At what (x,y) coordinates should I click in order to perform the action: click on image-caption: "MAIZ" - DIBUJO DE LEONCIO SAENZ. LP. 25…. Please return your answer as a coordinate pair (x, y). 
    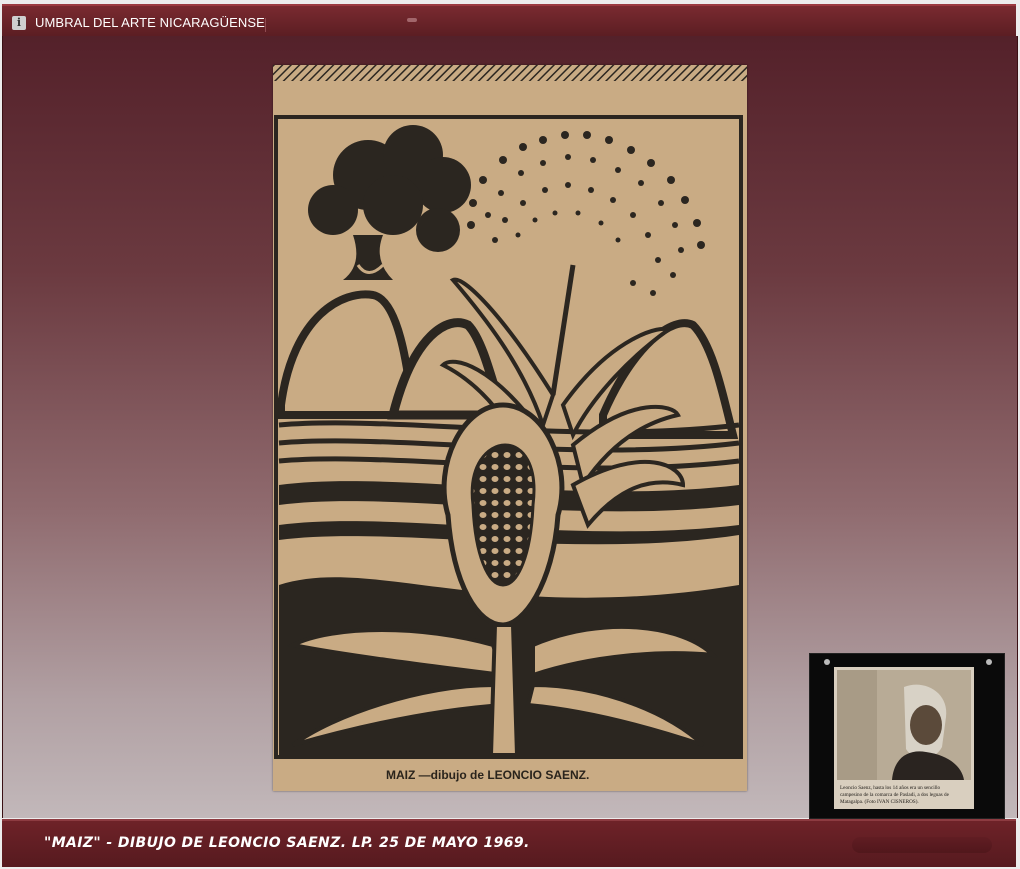
    Looking at the image, I should click on (287, 843).